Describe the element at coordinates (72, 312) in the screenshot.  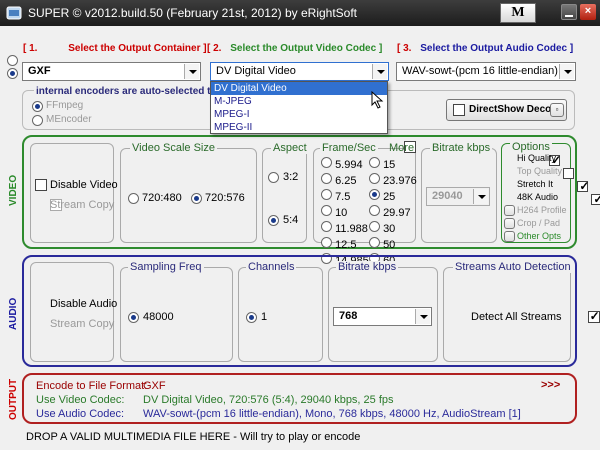
I see `audio-disable-panel` at that location.